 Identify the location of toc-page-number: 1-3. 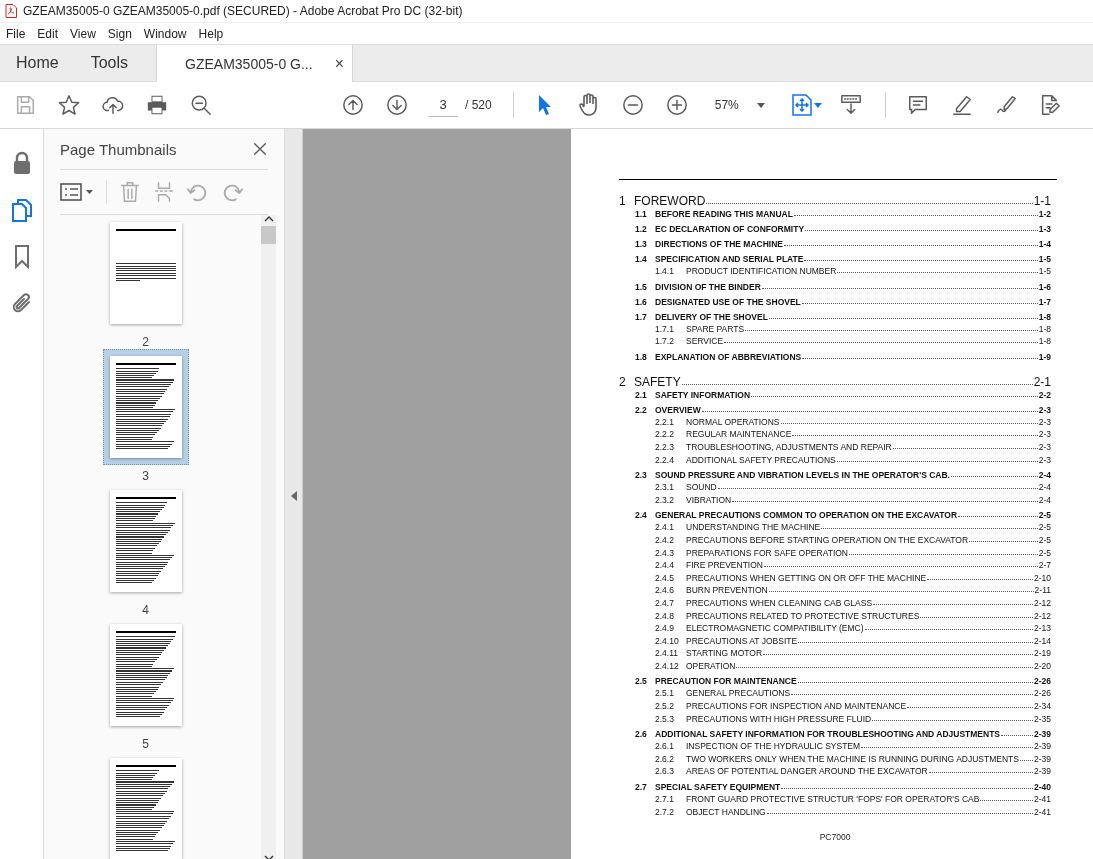
(1044, 229).